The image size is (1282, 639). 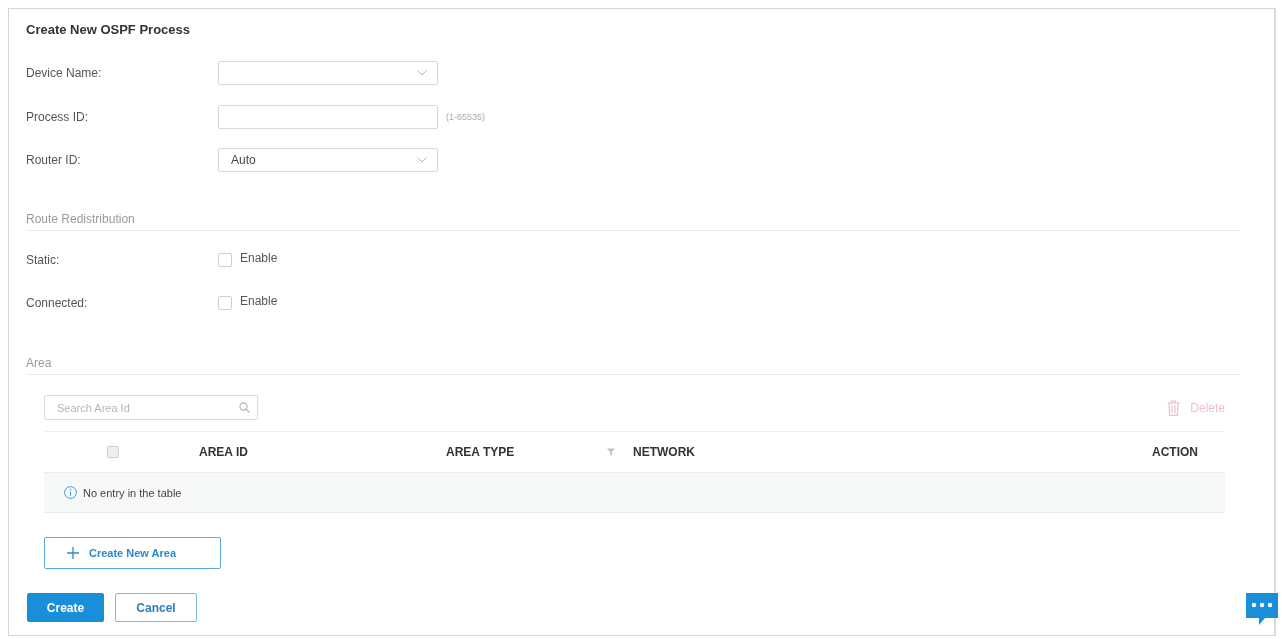 I want to click on form-title: Create New OSPF Process, so click(x=109, y=30).